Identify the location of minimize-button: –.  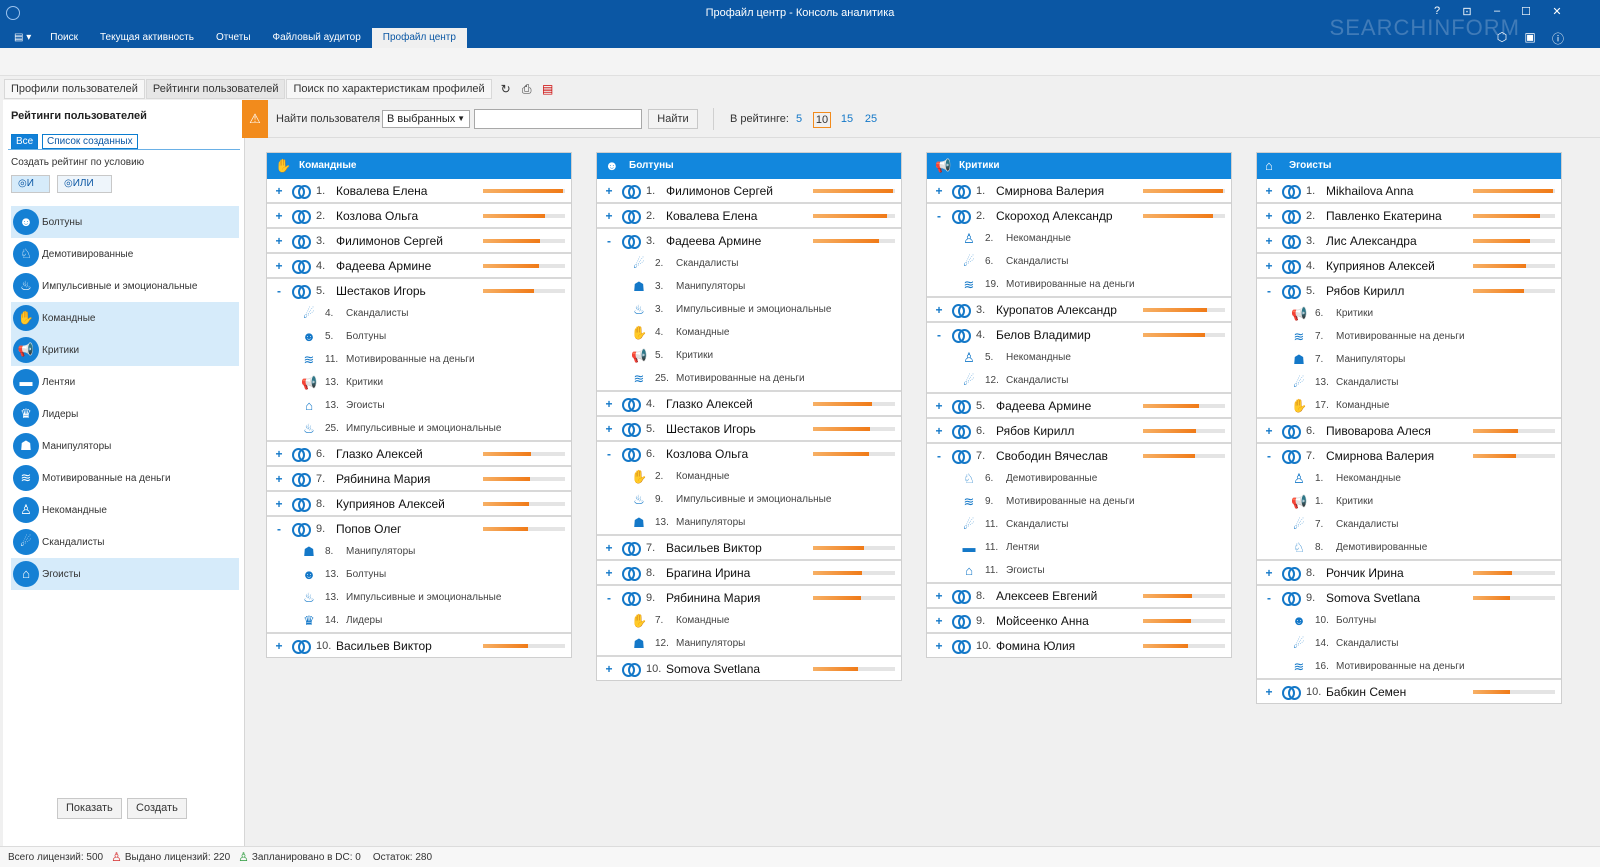
(1497, 11).